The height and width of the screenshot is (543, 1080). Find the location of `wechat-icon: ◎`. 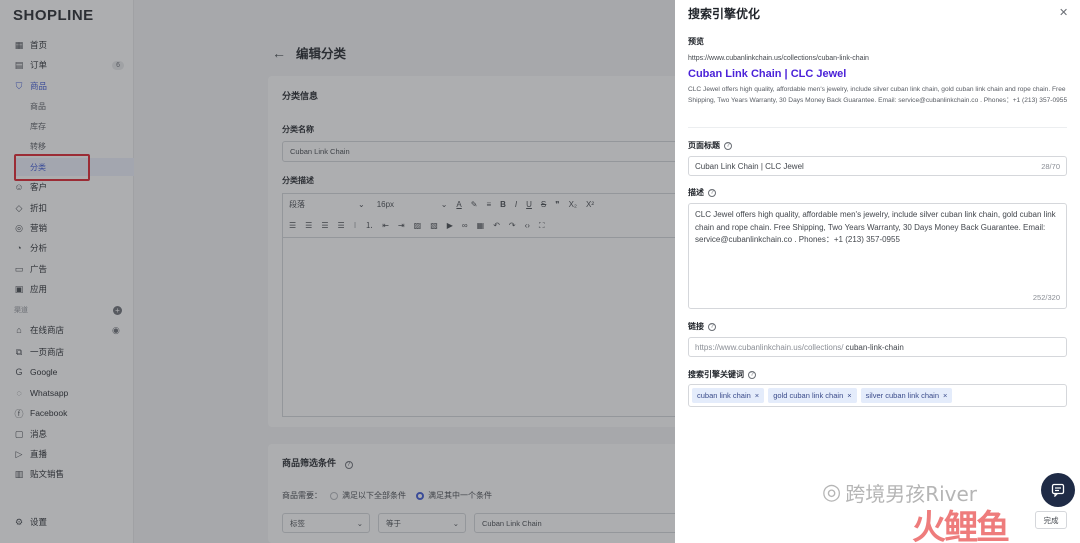

wechat-icon: ◎ is located at coordinates (832, 492).